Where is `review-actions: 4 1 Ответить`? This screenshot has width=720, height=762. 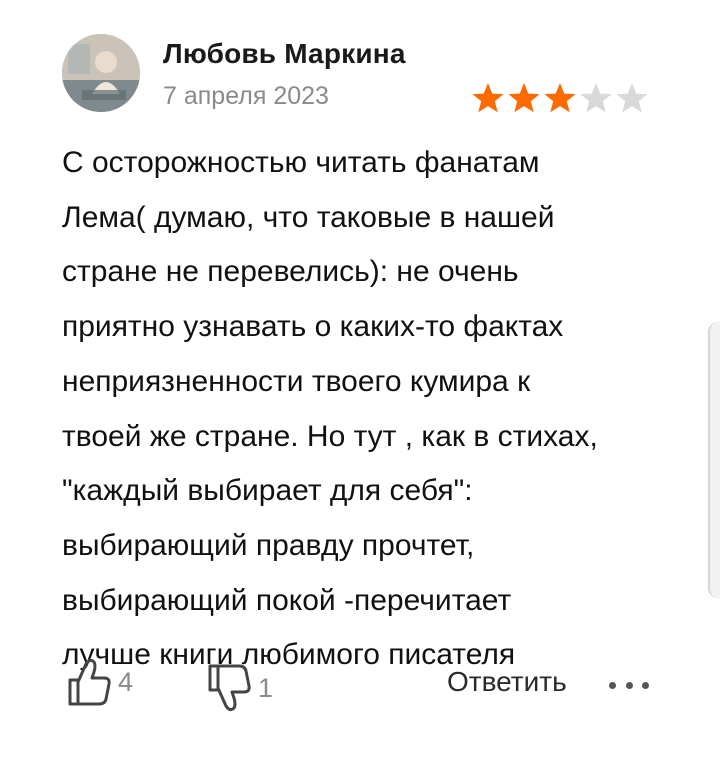
review-actions: 4 1 Ответить is located at coordinates (360, 685).